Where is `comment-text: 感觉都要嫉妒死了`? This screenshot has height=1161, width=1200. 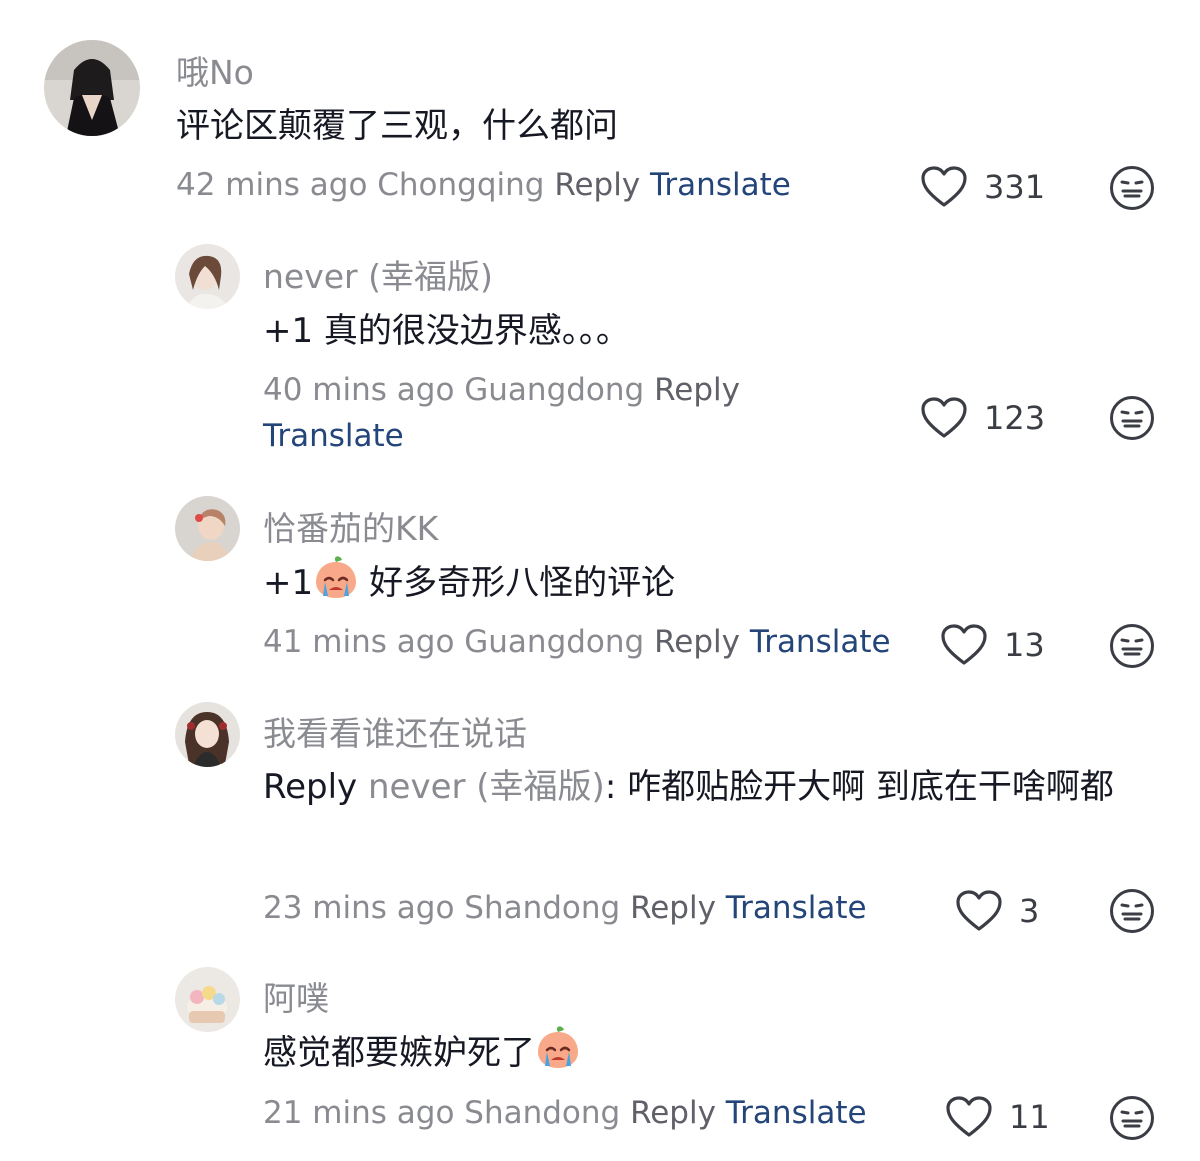
comment-text: 感觉都要嫉妒死了 is located at coordinates (422, 1053).